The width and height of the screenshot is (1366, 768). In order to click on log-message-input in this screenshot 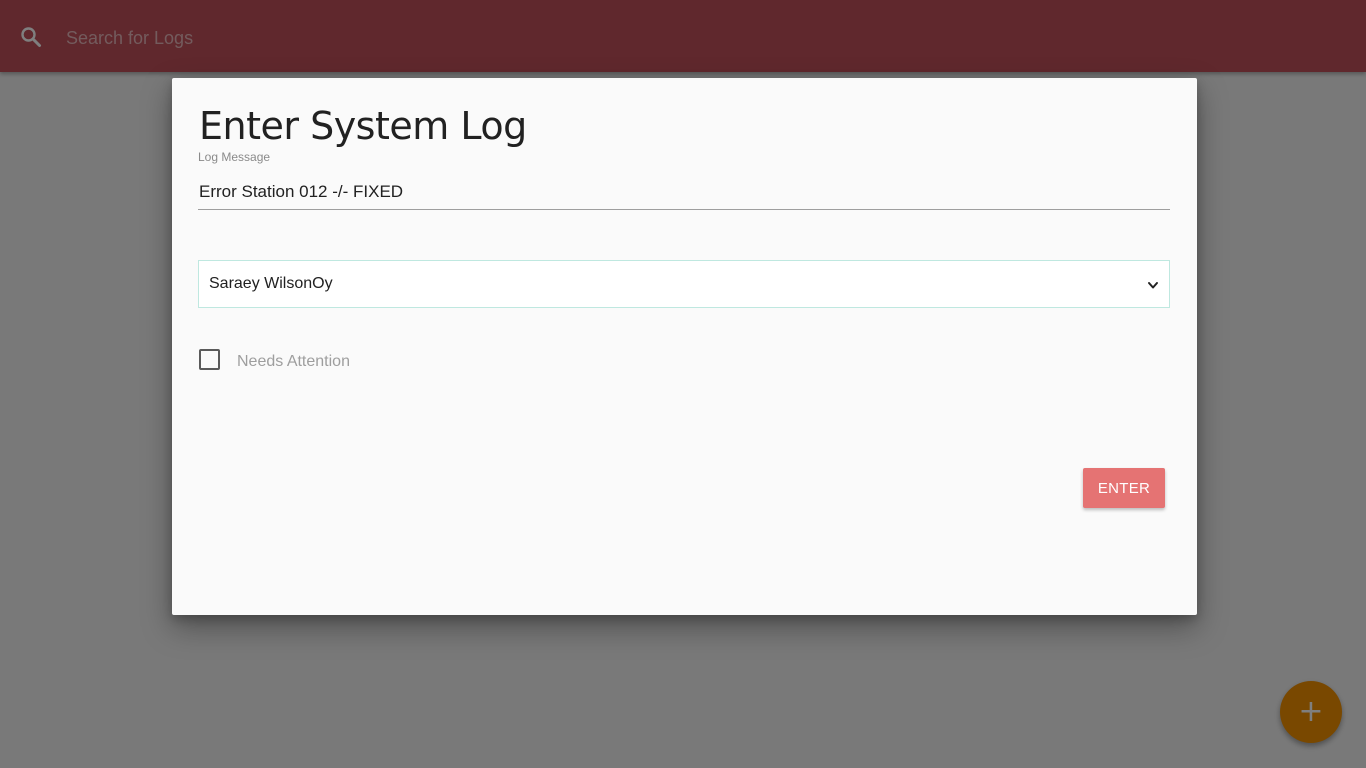, I will do `click(684, 192)`.